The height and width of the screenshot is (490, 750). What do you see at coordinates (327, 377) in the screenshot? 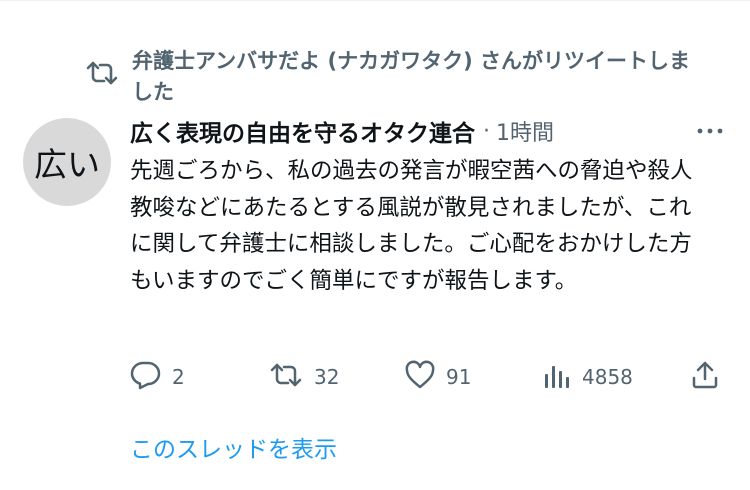
I see `retweet-count: 32` at bounding box center [327, 377].